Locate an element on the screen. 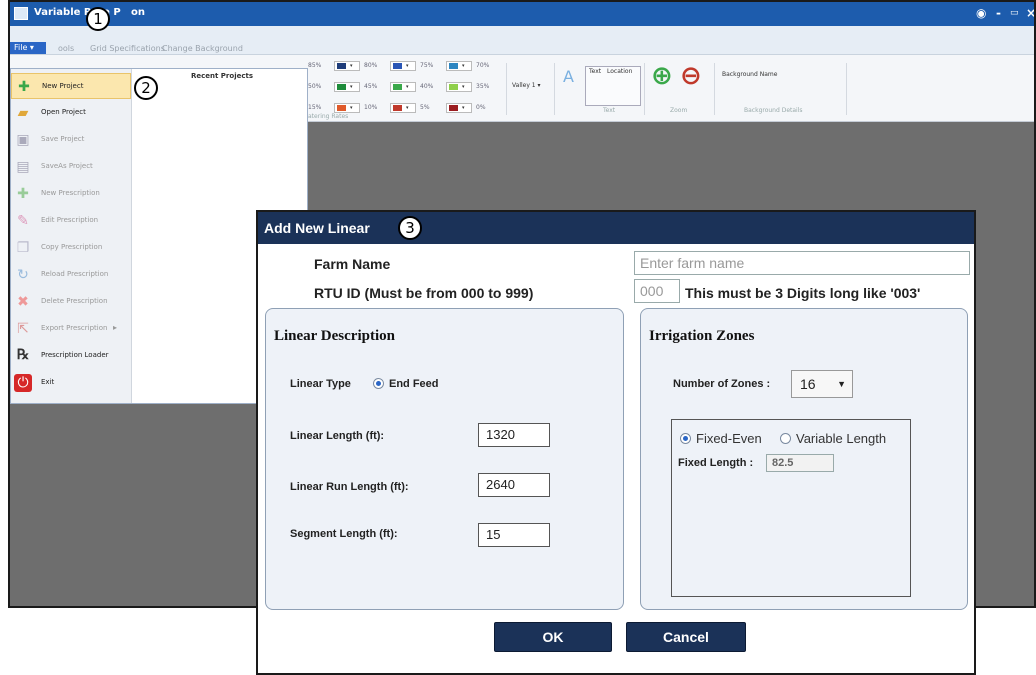 This screenshot has height=675, width=1036. callout-2: 2 is located at coordinates (146, 88).